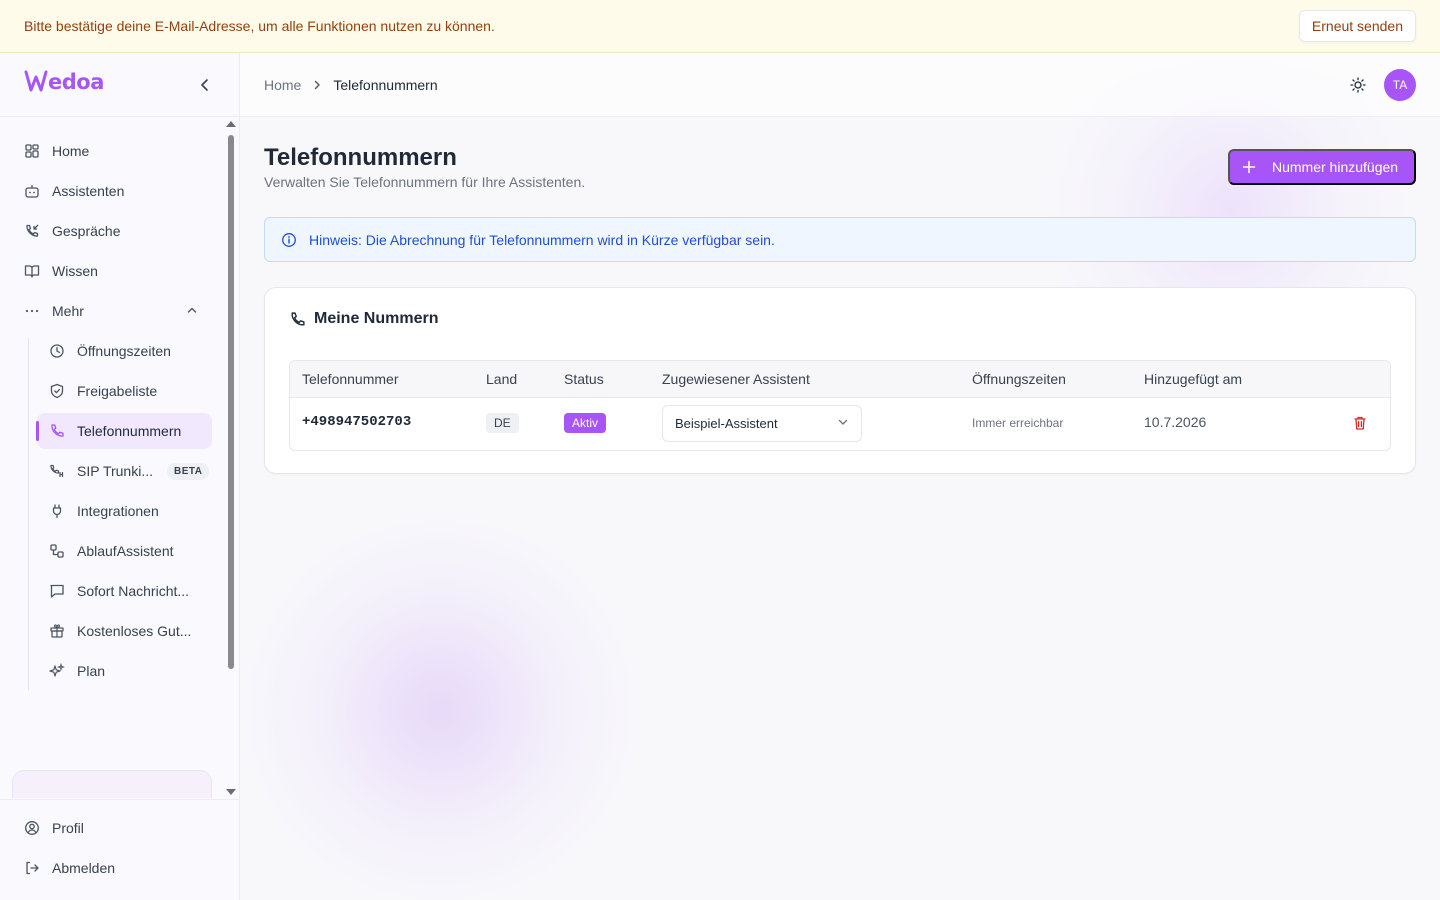  I want to click on logout-icon, so click(32, 868).